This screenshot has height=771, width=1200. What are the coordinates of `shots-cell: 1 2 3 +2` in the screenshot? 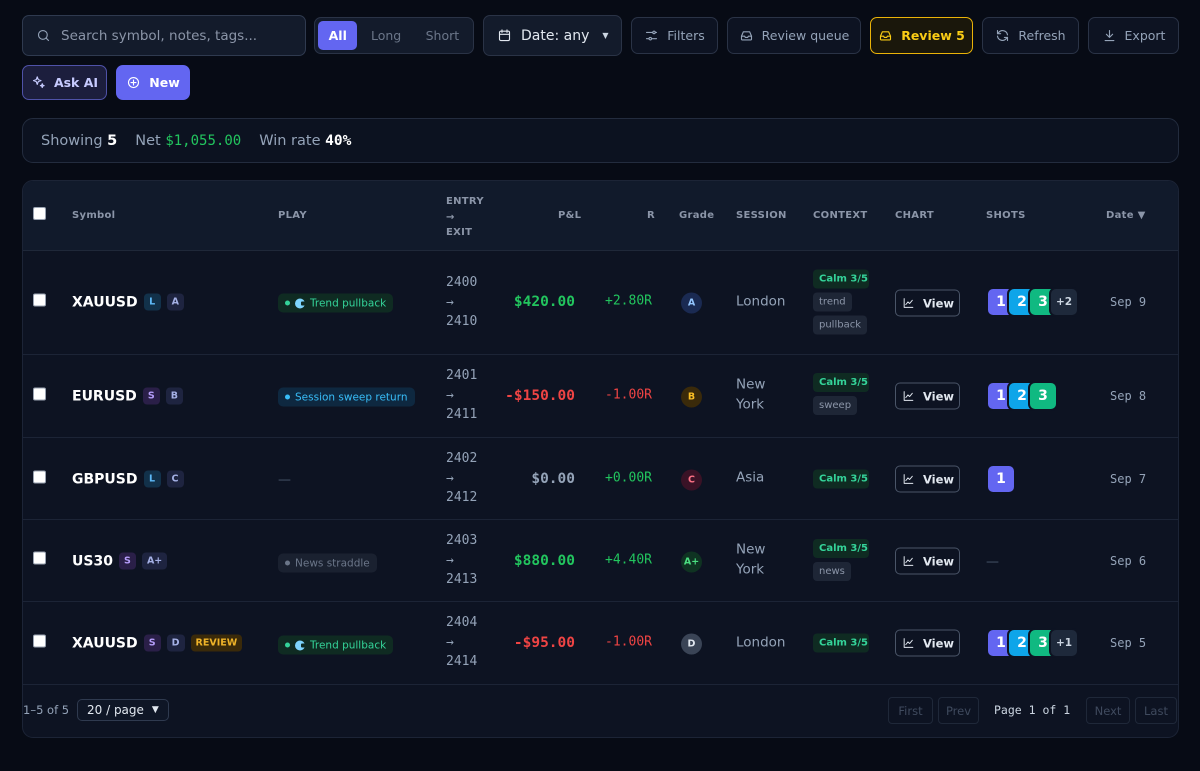 It's located at (1032, 302).